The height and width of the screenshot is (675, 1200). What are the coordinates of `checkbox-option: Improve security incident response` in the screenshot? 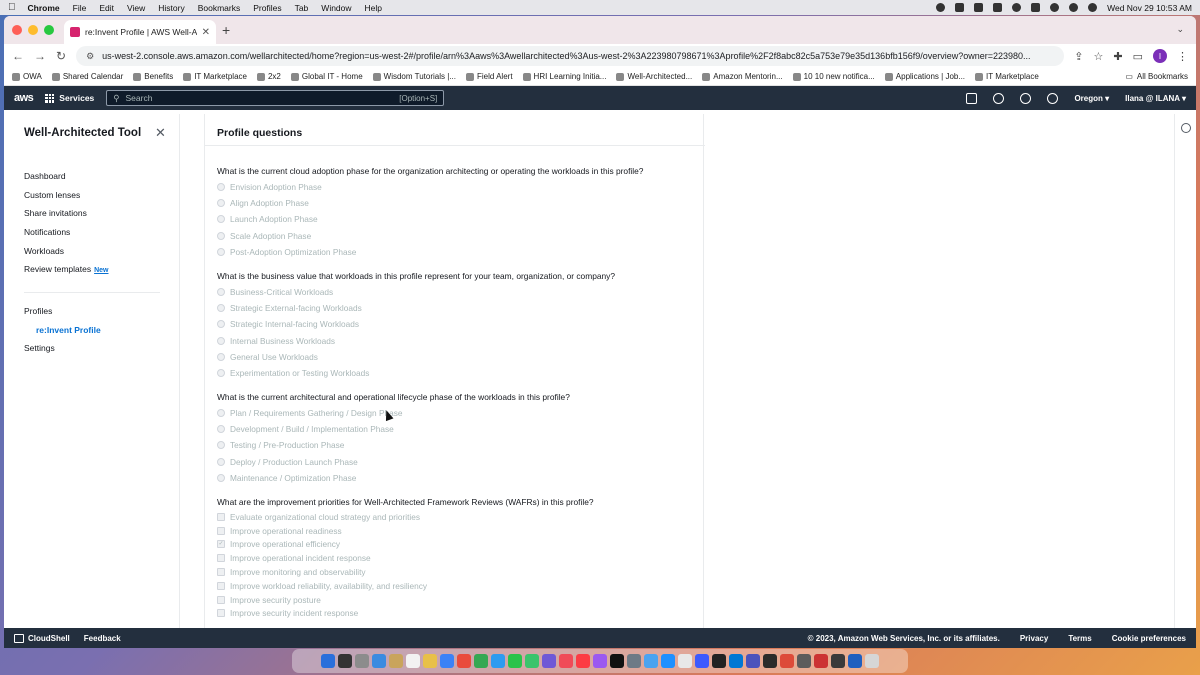 It's located at (405, 614).